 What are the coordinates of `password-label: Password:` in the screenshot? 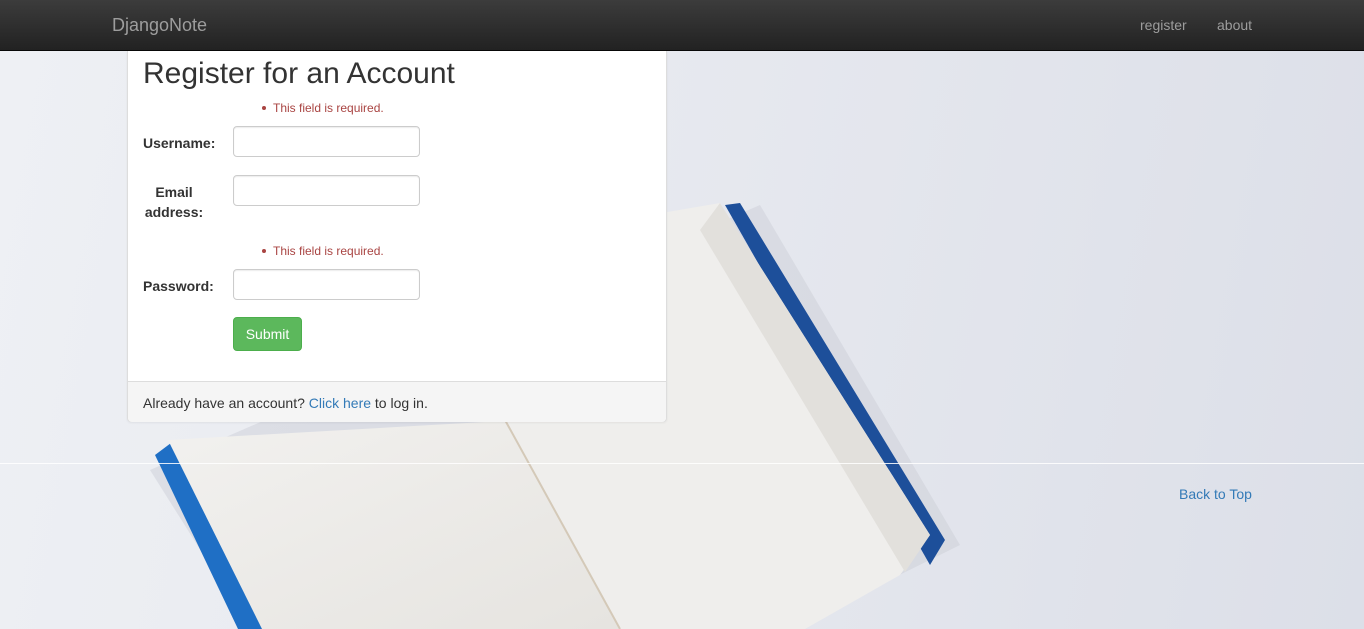 It's located at (178, 286).